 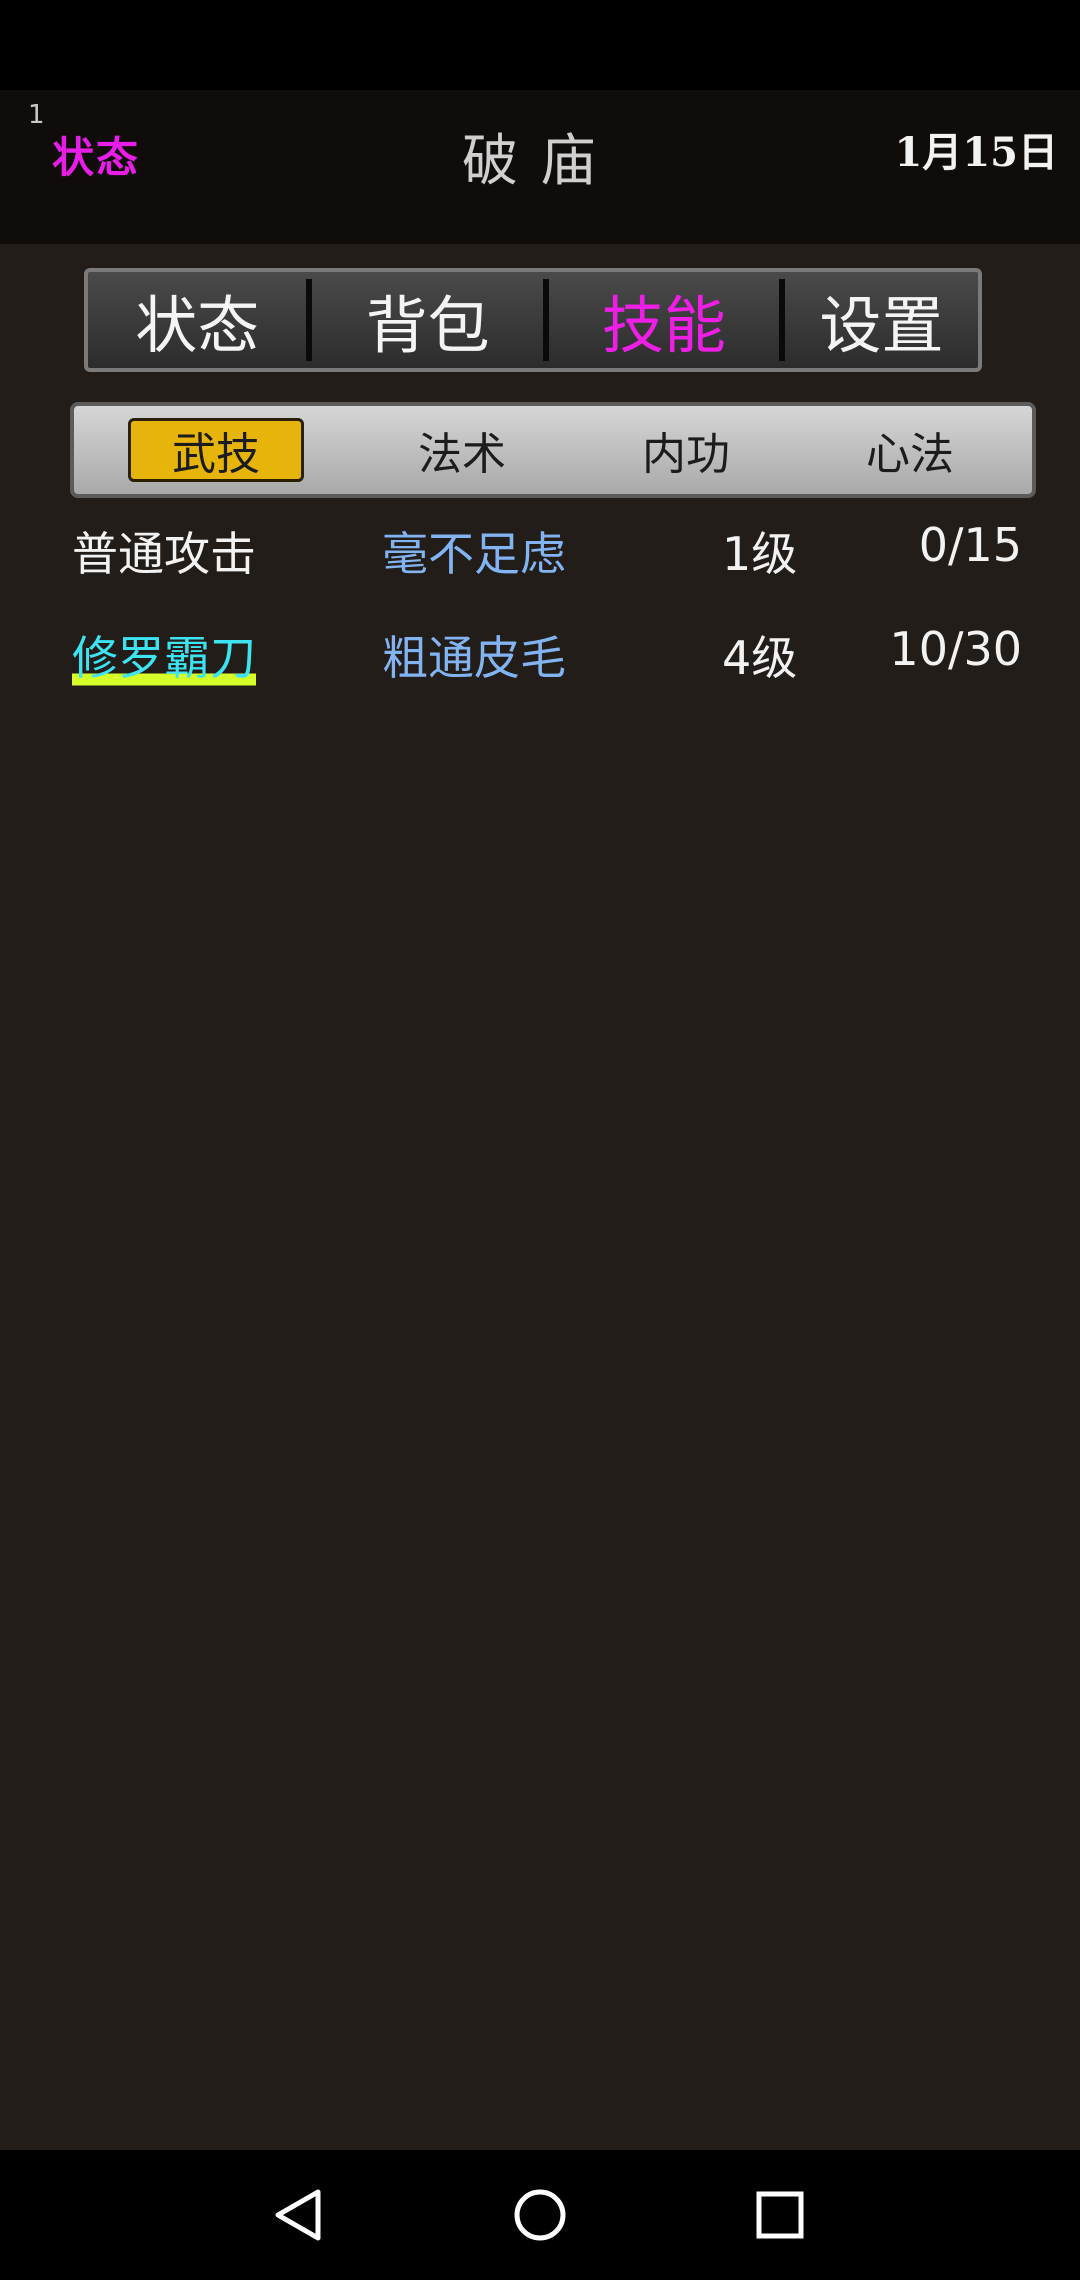 What do you see at coordinates (540, 167) in the screenshot?
I see `game-header: 1 状态 破庙 1月15日` at bounding box center [540, 167].